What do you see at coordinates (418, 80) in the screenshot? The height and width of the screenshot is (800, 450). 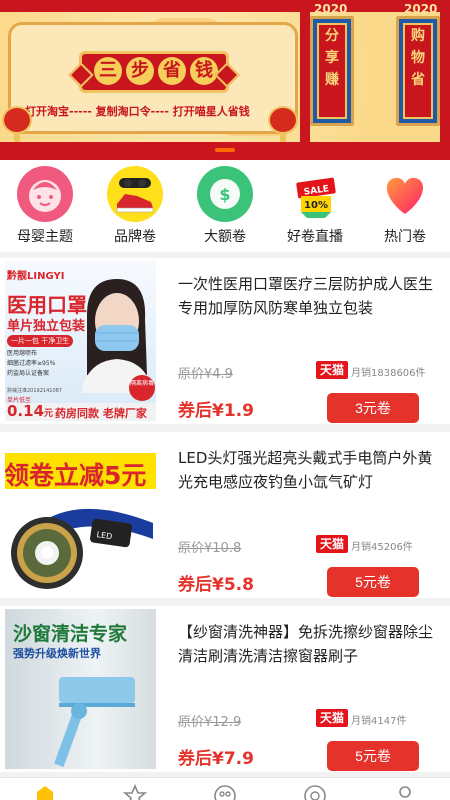 I see `couplet-char: 省` at bounding box center [418, 80].